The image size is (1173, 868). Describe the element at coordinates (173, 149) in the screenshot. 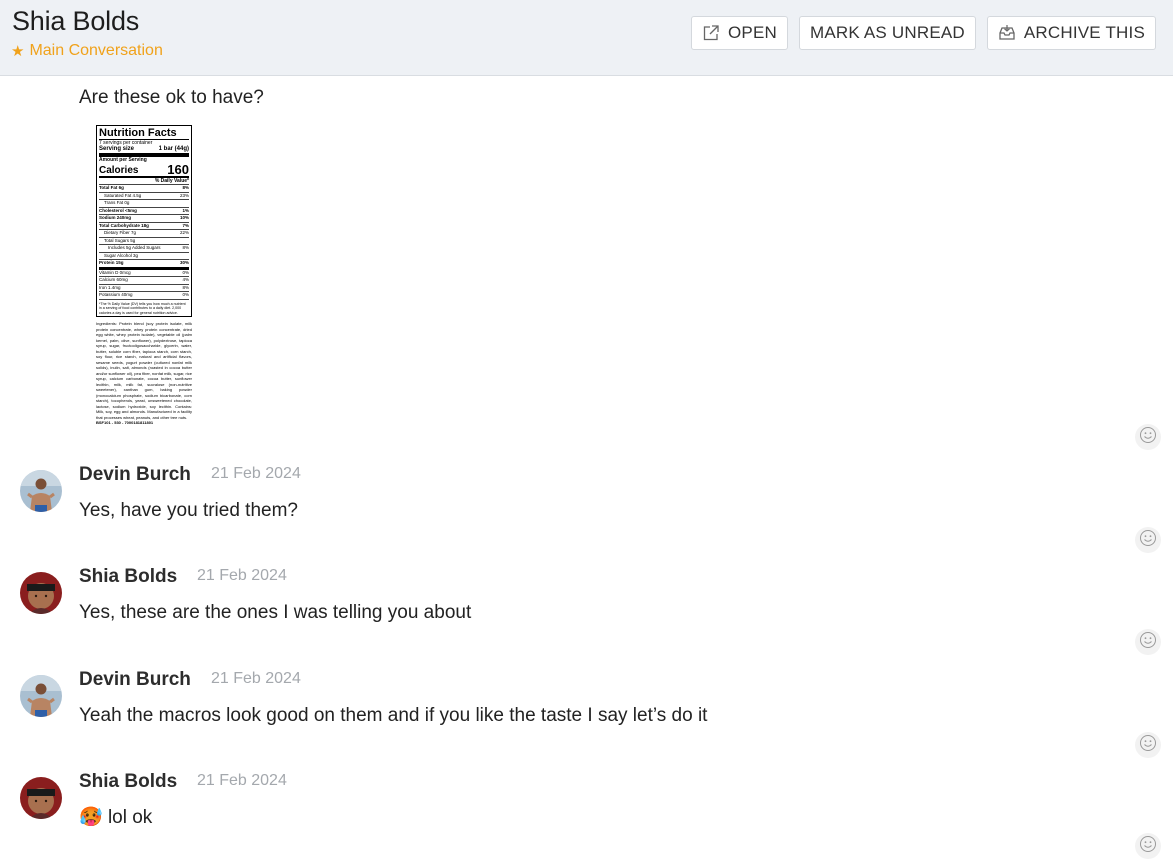

I see `serving-size-value: 1 bar (44g)` at that location.